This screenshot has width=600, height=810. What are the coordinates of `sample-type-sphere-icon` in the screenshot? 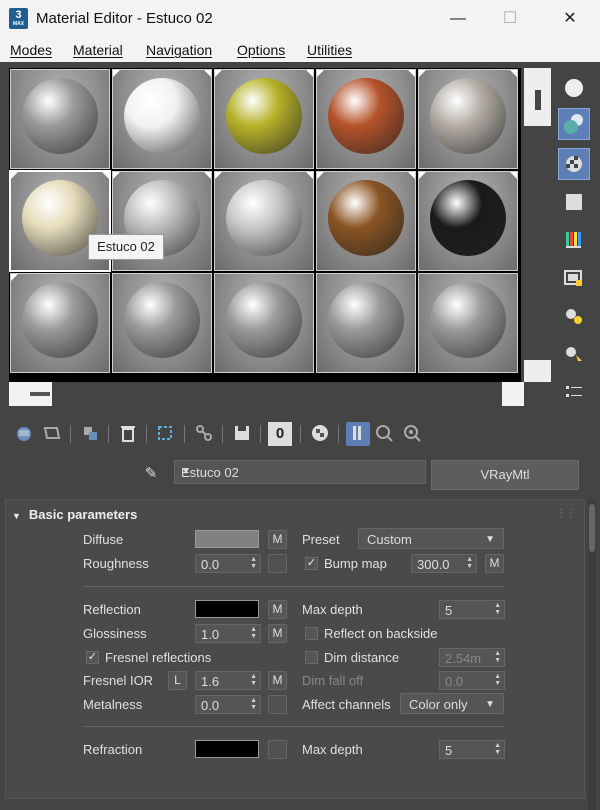 It's located at (574, 88).